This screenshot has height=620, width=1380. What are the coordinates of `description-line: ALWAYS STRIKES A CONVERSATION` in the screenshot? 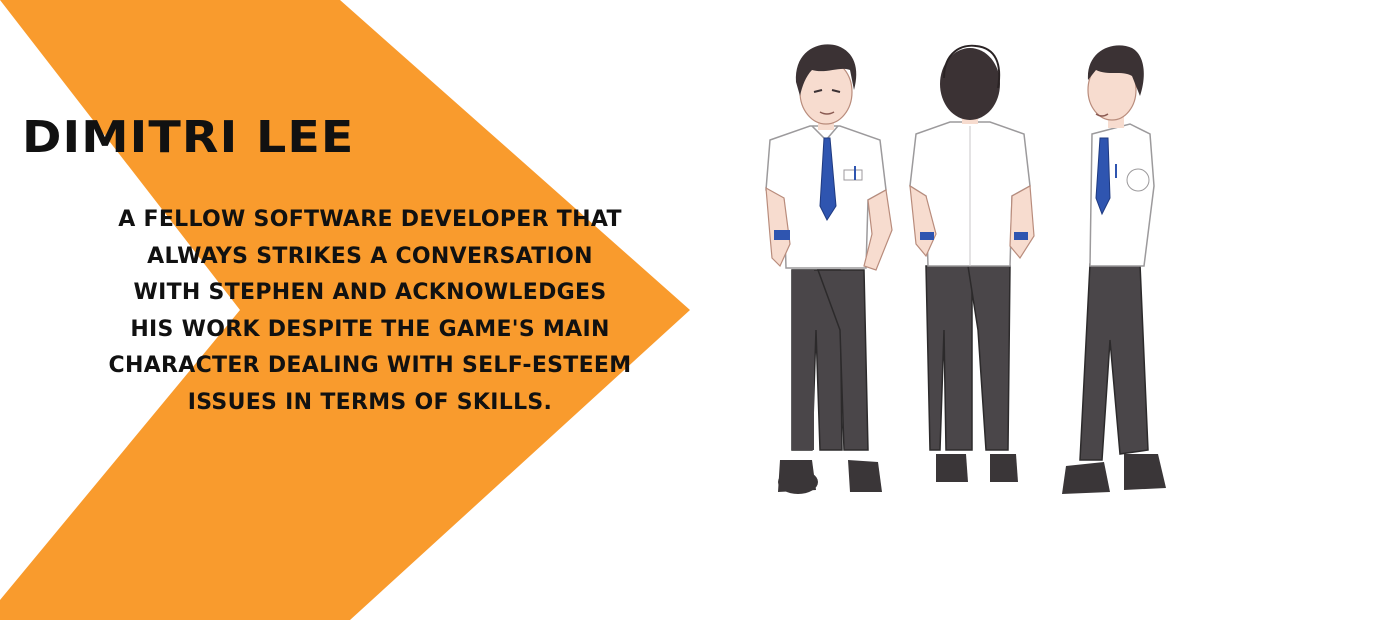 It's located at (370, 256).